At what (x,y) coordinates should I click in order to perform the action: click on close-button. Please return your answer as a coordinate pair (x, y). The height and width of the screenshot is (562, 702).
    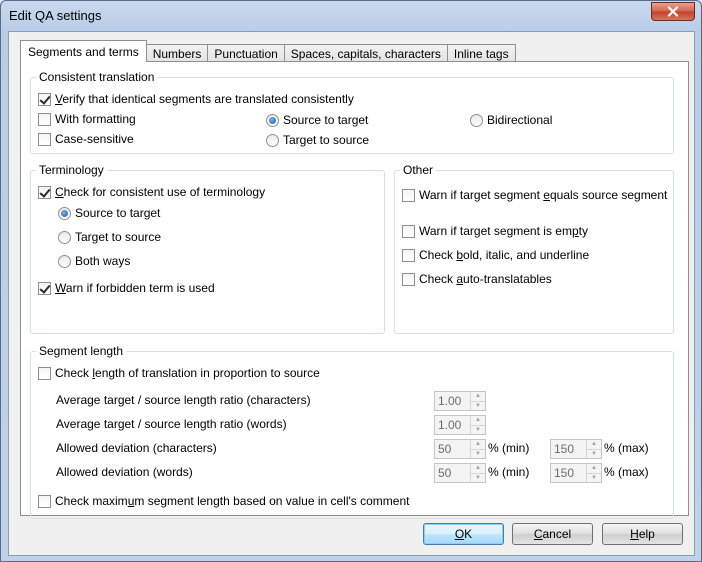
    Looking at the image, I should click on (673, 11).